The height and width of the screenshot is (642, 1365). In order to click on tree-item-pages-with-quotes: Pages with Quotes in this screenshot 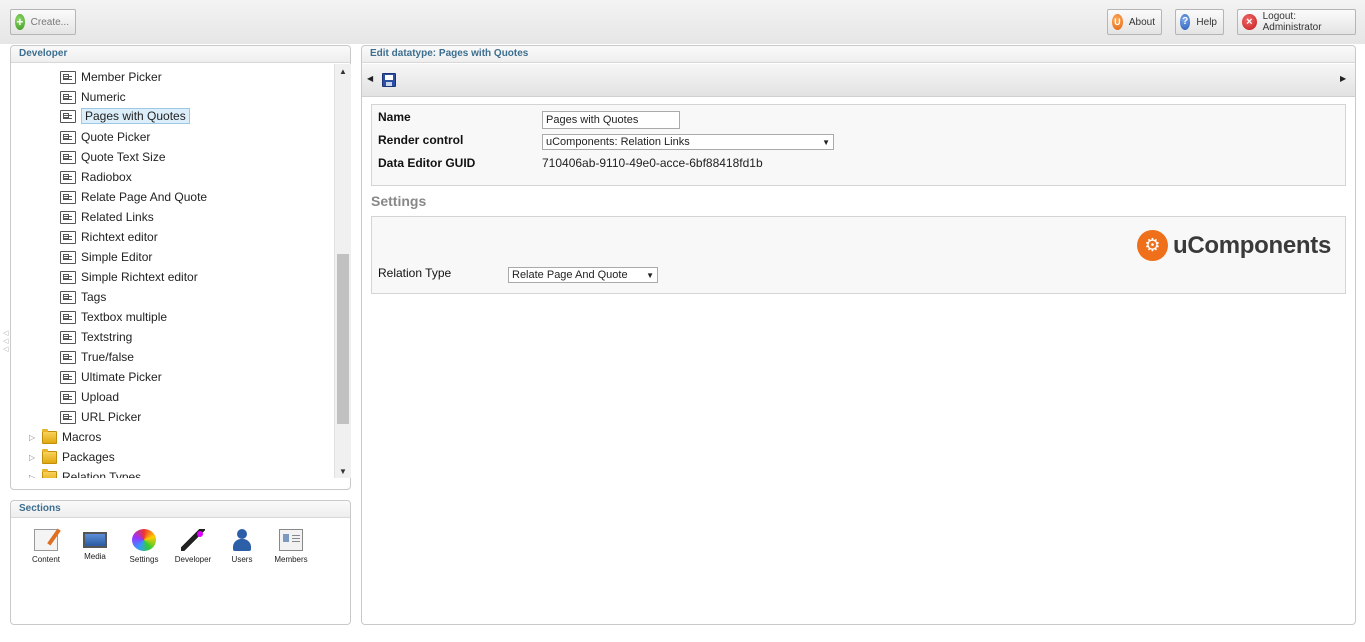, I will do `click(125, 116)`.